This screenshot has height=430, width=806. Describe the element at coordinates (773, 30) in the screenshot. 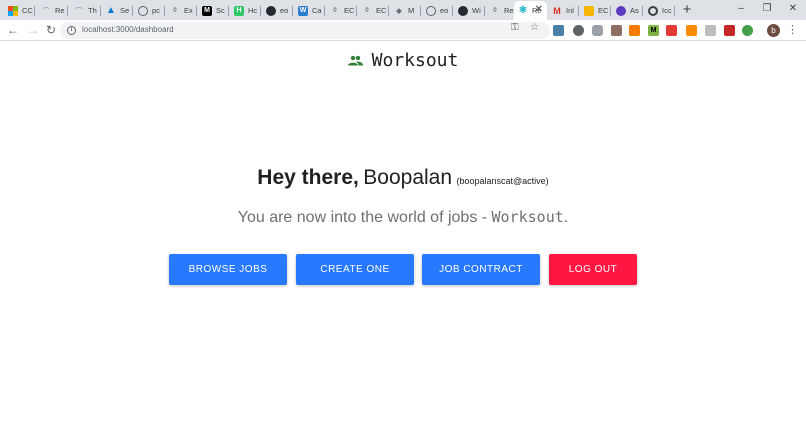

I see `avatar: b` at that location.